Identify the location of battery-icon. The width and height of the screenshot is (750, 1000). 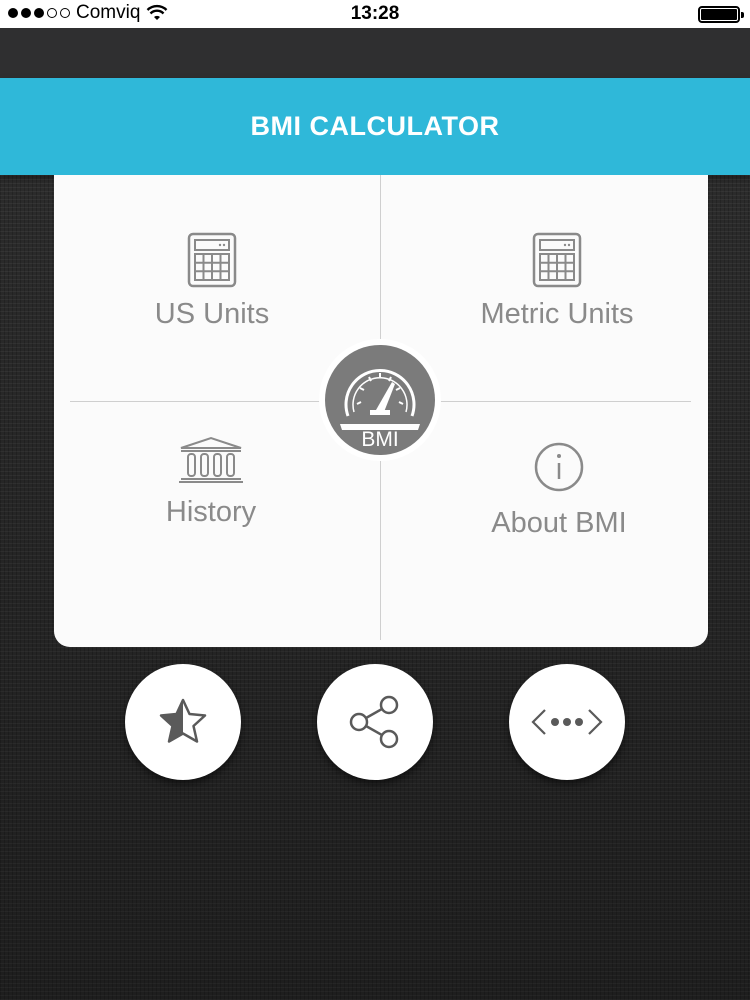
(721, 14).